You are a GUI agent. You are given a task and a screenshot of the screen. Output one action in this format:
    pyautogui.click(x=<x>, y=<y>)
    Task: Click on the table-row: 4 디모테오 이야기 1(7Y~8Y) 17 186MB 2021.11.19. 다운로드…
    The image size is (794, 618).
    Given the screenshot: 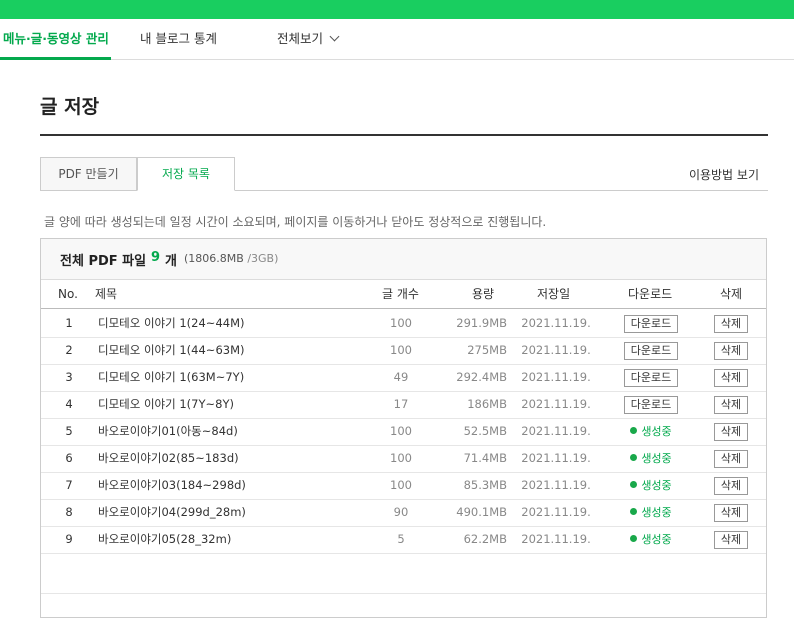 What is the action you would take?
    pyautogui.click(x=403, y=405)
    